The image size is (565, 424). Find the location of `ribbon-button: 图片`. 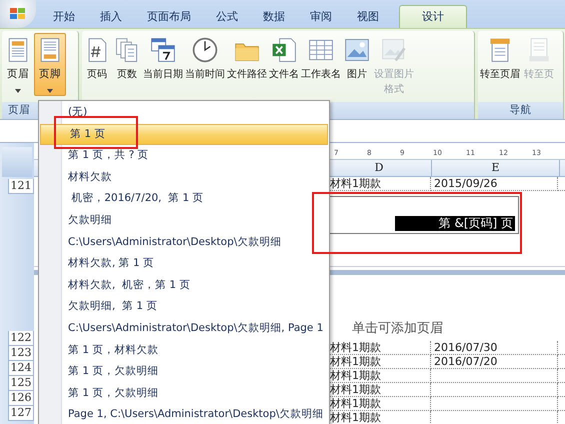

ribbon-button: 图片 is located at coordinates (357, 59).